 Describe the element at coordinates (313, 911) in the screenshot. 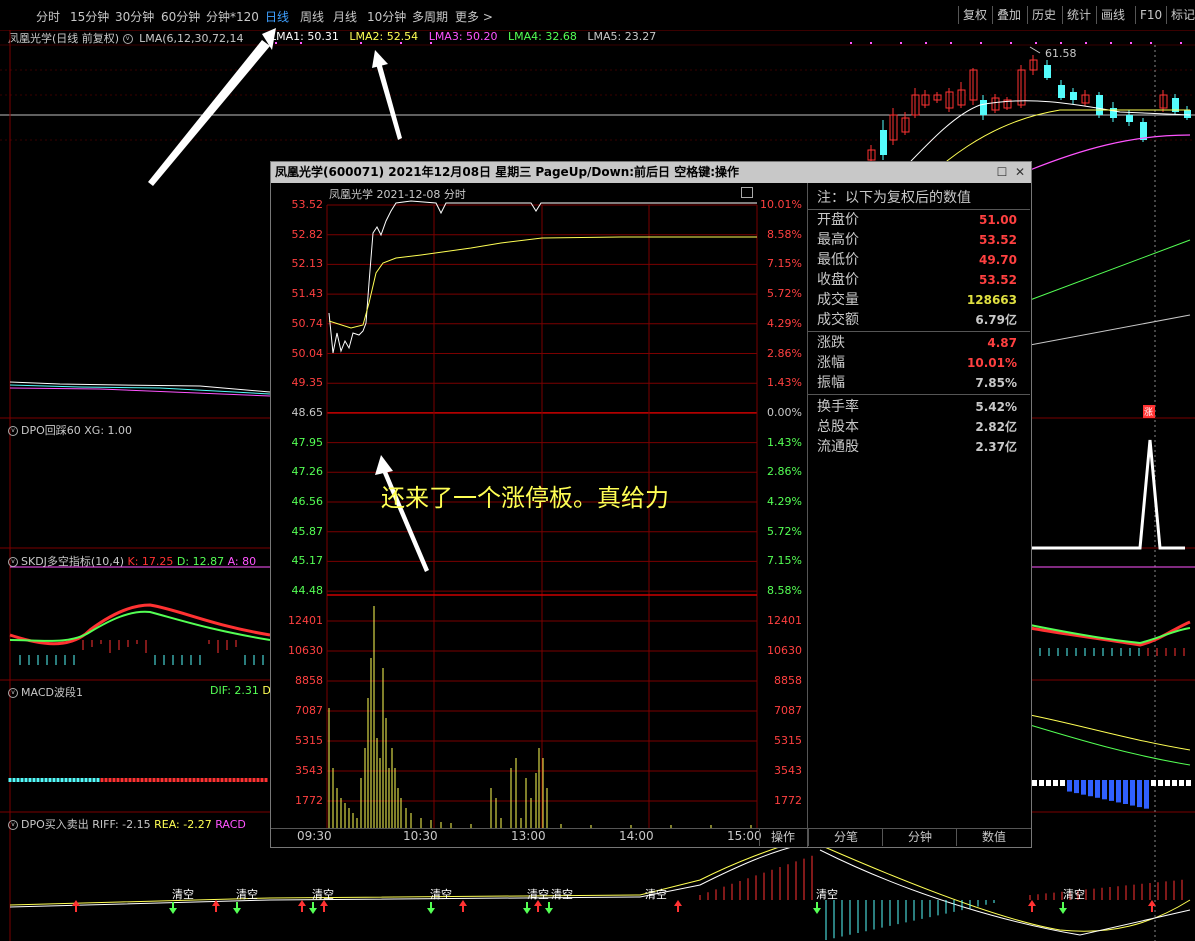

I see `down-arrow-icon` at that location.